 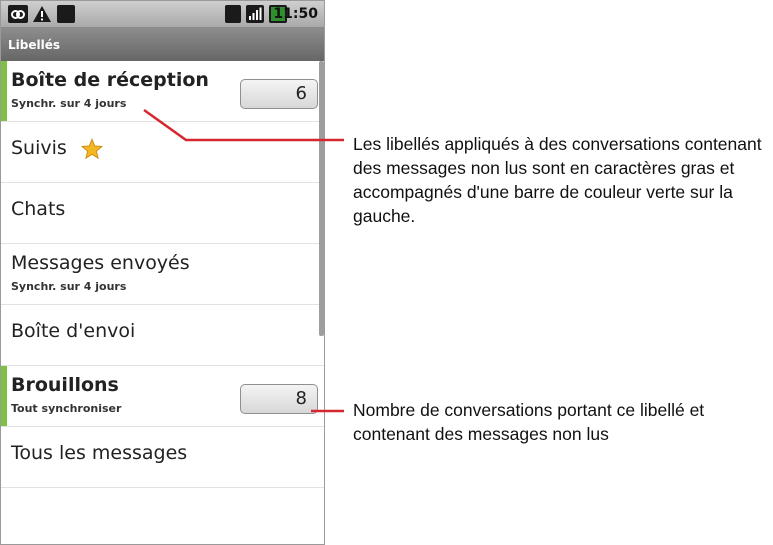 I want to click on label-name: Tous les messages, so click(x=99, y=453).